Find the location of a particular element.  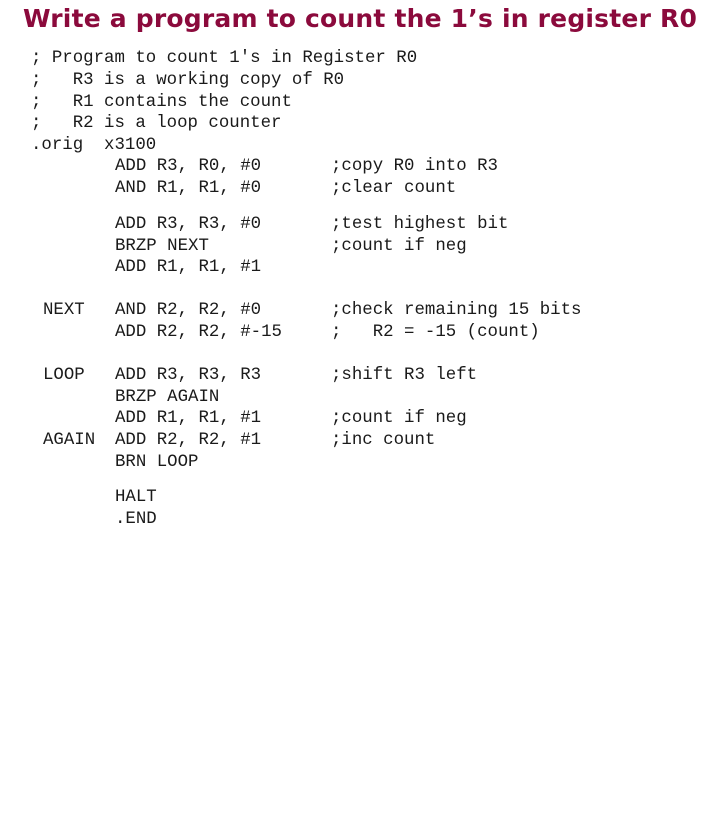

comment-line: ; Program to count 1's in Register R0 is located at coordinates (224, 58).